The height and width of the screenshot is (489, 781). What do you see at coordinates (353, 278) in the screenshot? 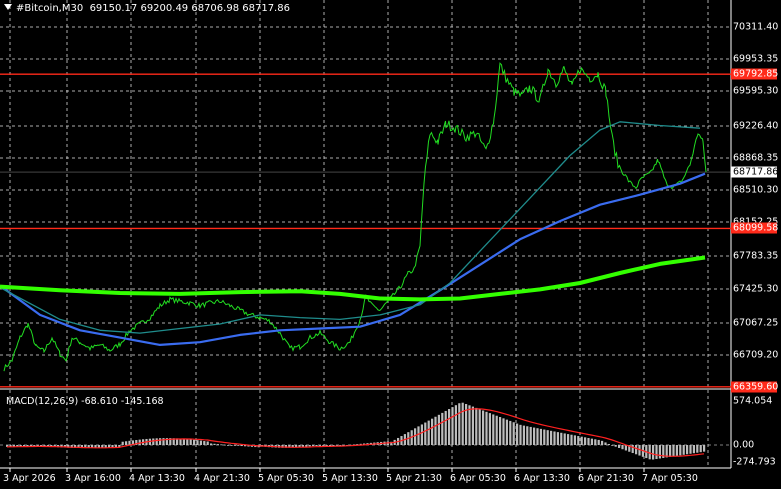
I see `ma-green-line` at bounding box center [353, 278].